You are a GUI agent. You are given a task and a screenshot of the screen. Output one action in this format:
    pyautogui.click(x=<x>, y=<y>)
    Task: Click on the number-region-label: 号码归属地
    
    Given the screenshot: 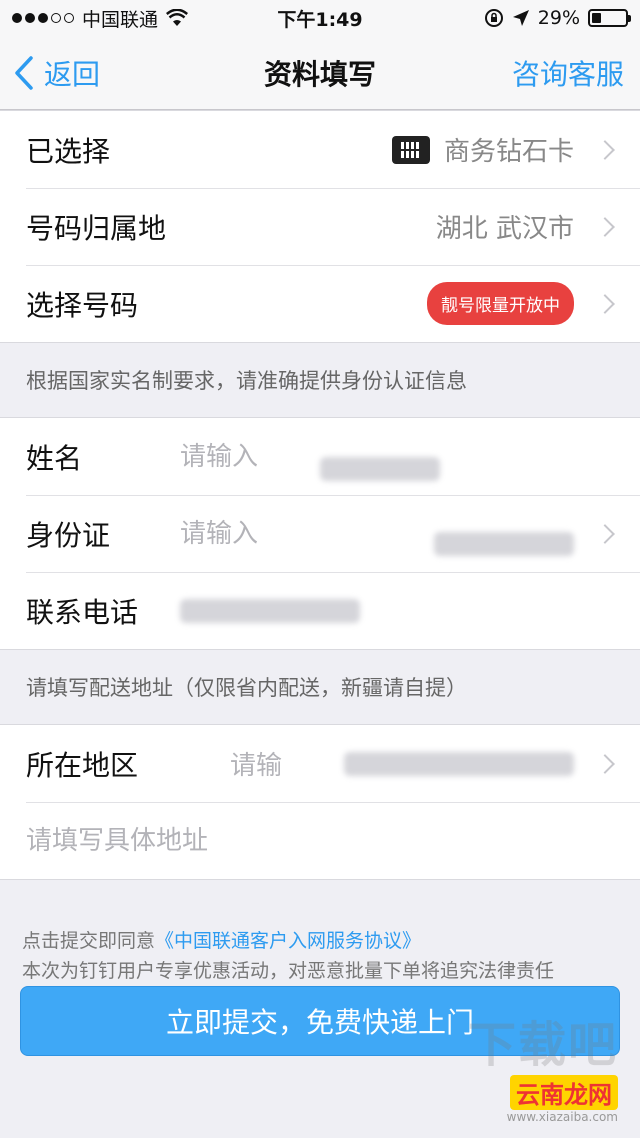 What is the action you would take?
    pyautogui.click(x=96, y=228)
    